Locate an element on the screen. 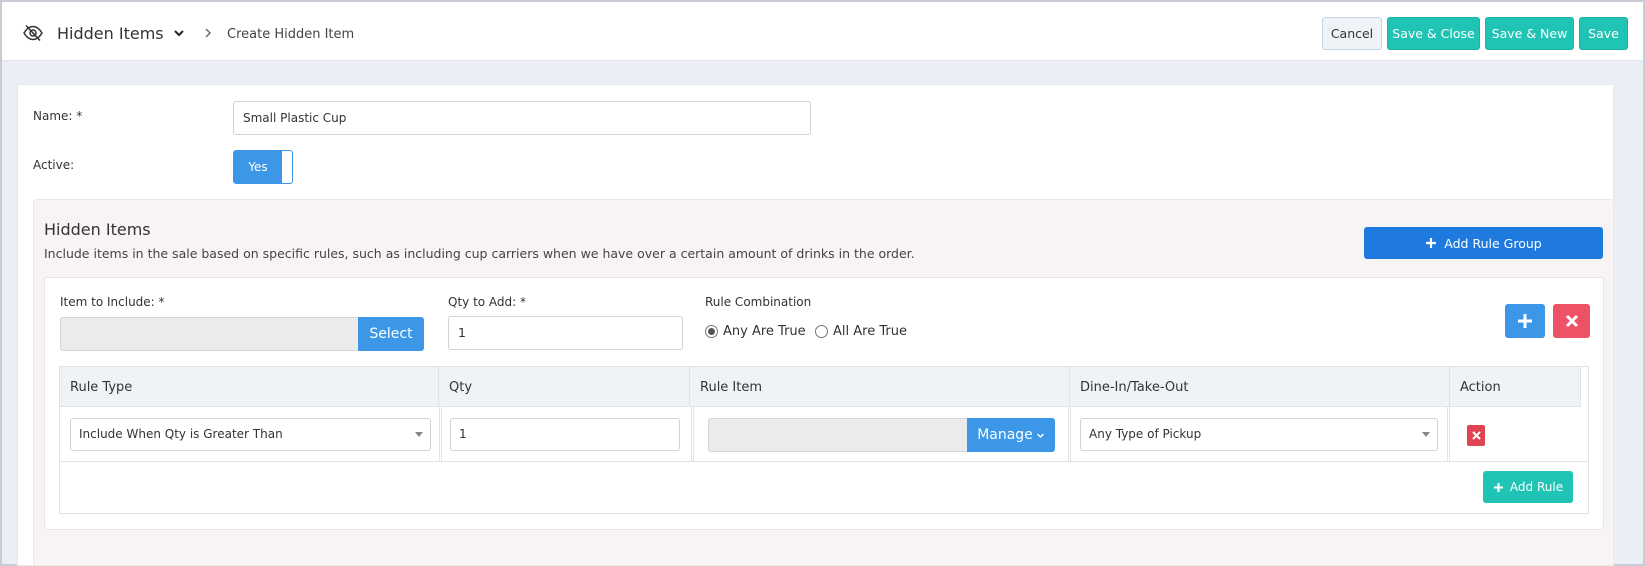 The width and height of the screenshot is (1645, 566). add-rule-button: Add Rule is located at coordinates (1528, 487).